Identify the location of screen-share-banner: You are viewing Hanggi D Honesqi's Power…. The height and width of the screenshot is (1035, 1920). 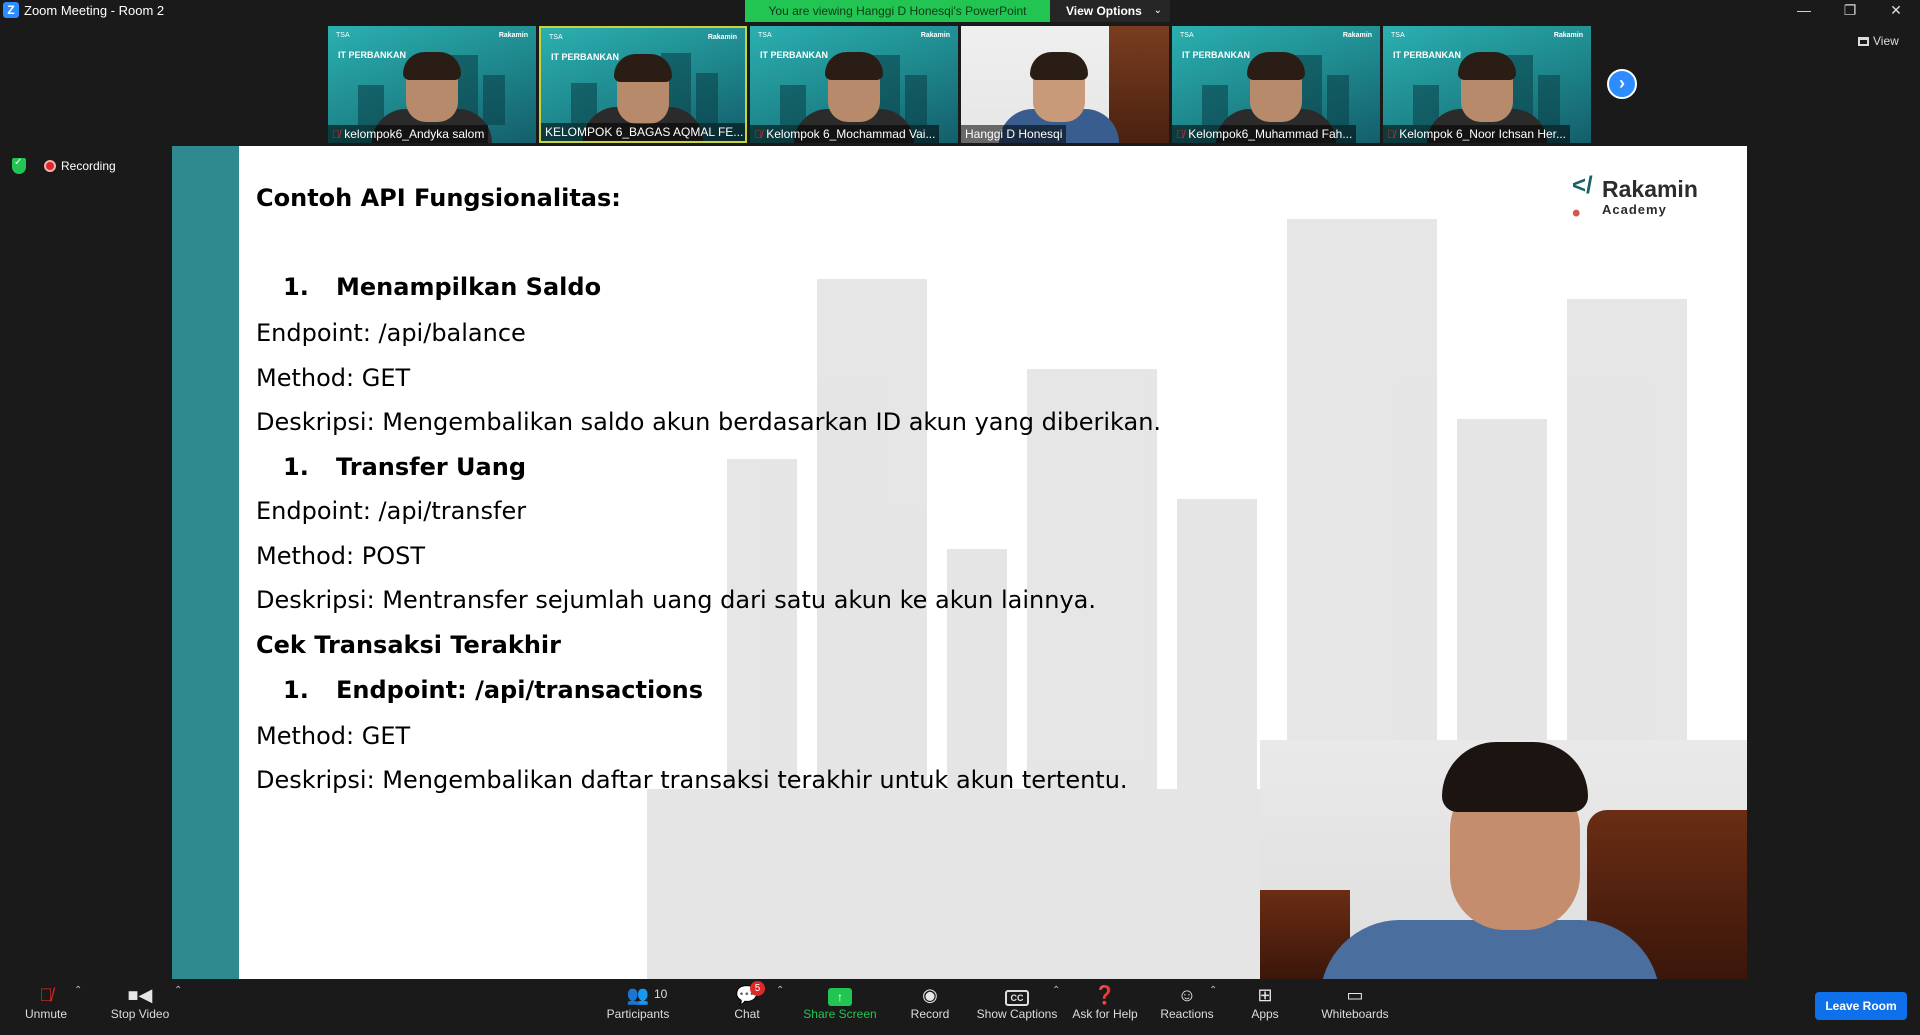
(897, 11).